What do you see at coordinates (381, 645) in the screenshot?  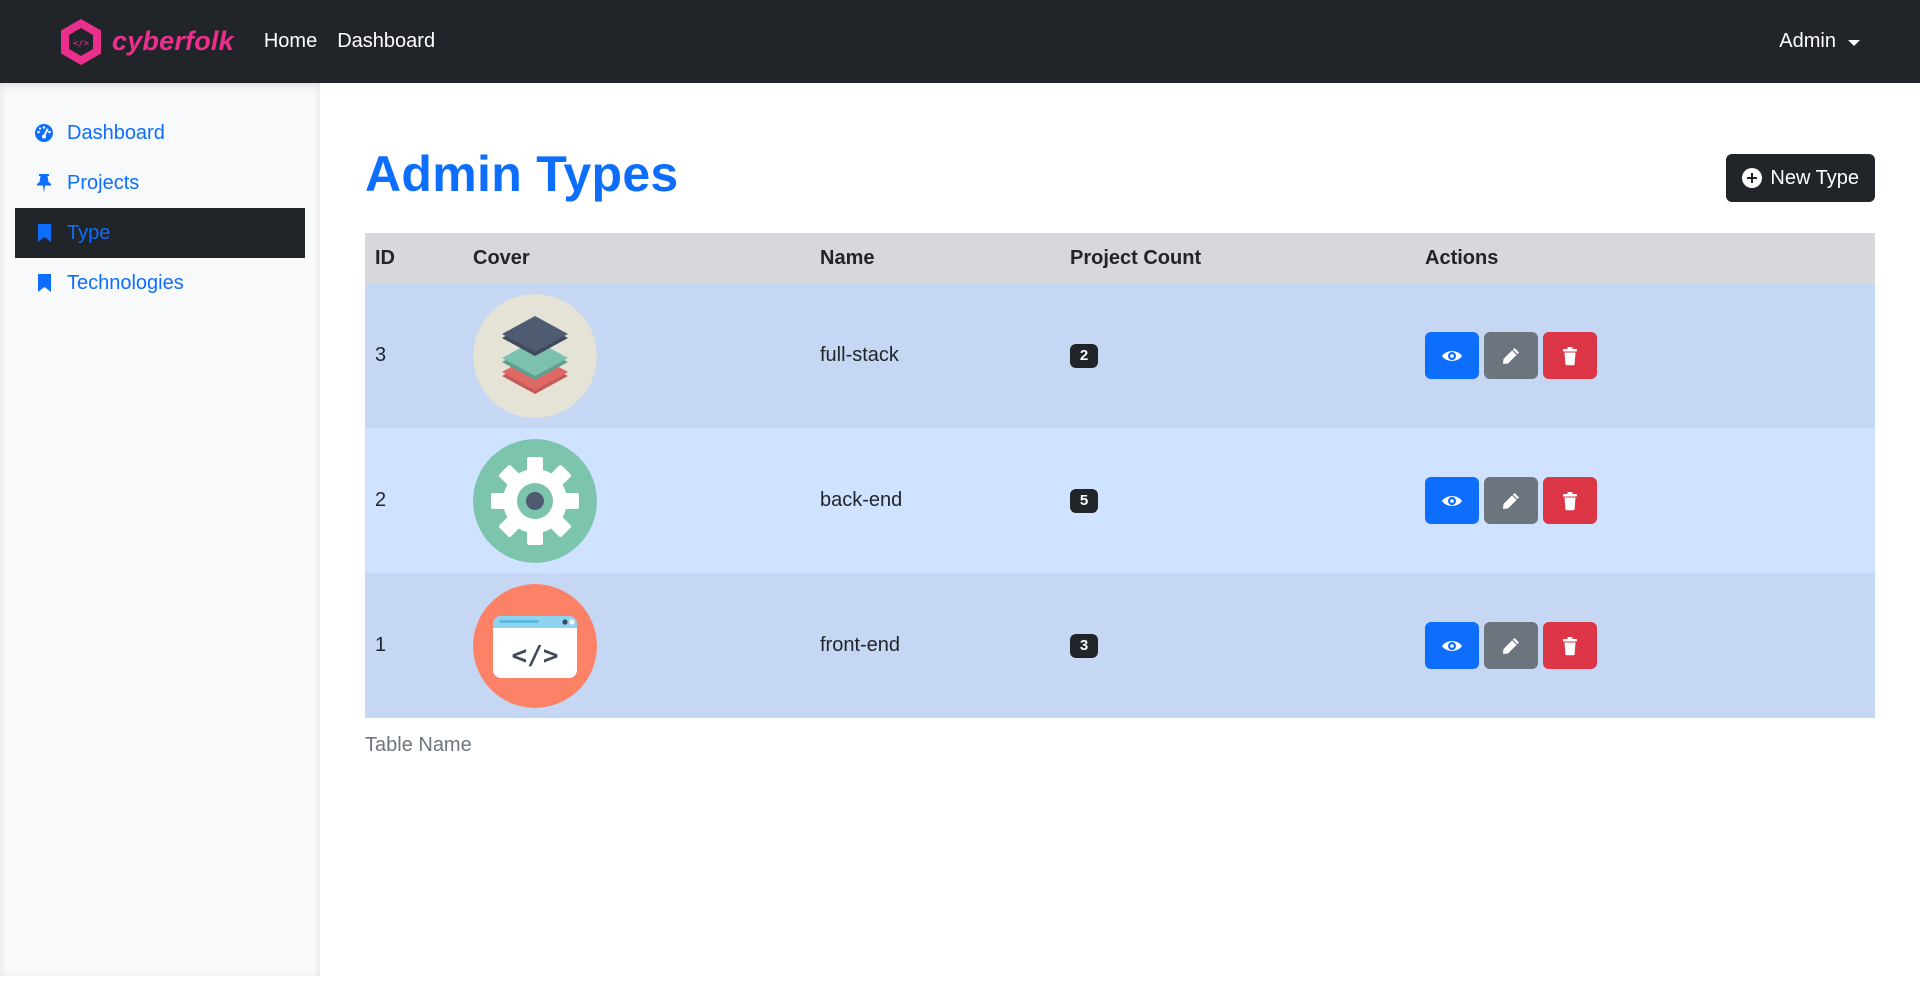 I see `cell-id: 1` at bounding box center [381, 645].